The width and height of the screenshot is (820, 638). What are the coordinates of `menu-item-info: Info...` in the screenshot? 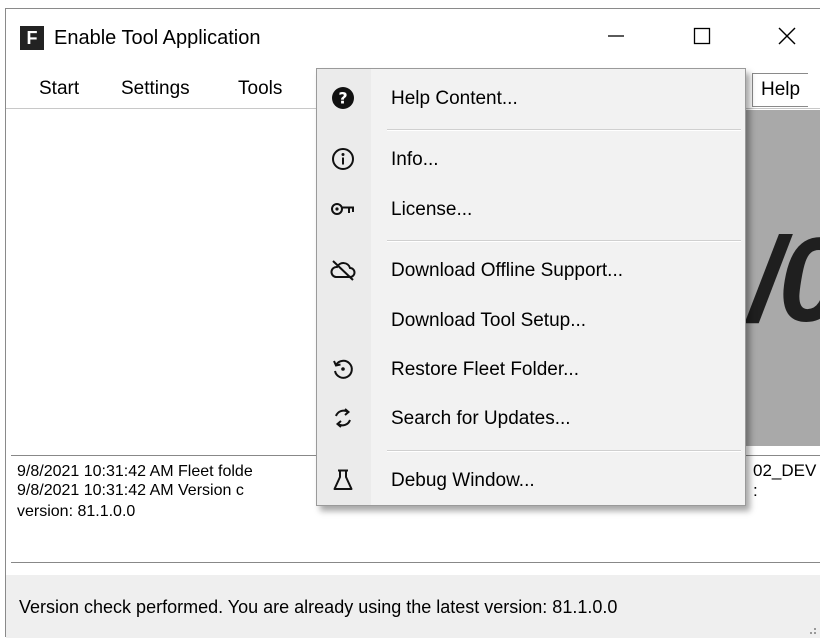 It's located at (531, 159).